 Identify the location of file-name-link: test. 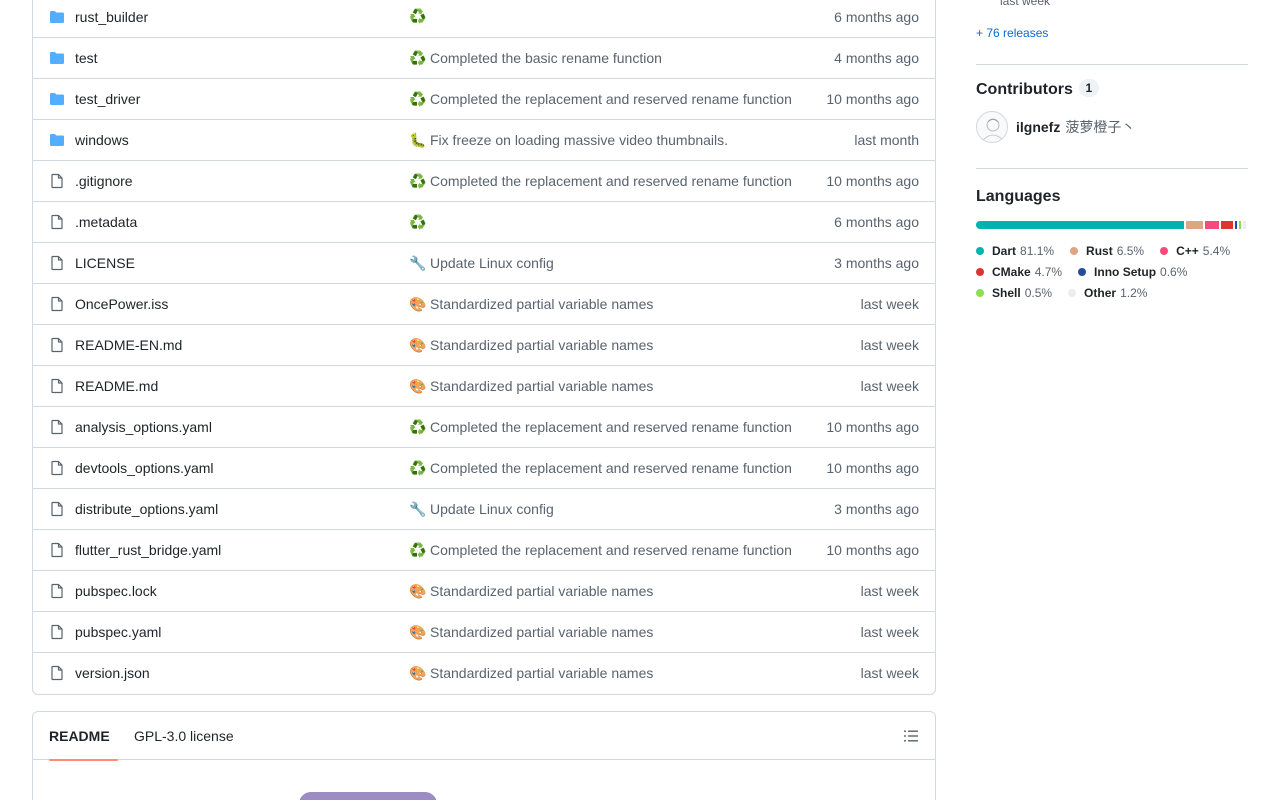
(86, 58).